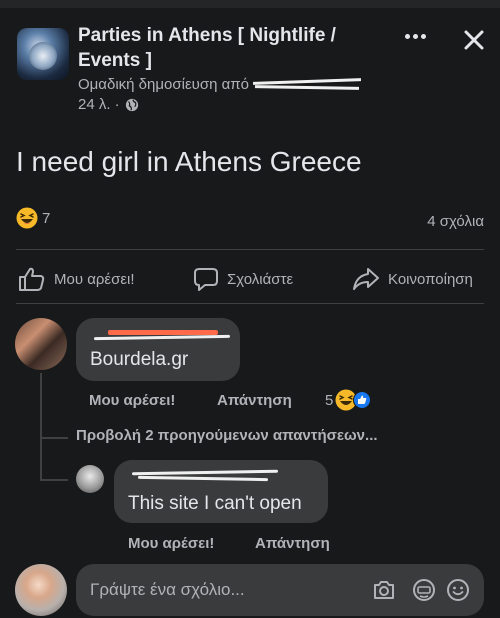 The height and width of the screenshot is (618, 500). Describe the element at coordinates (46, 218) in the screenshot. I see `reaction-count: 7` at that location.